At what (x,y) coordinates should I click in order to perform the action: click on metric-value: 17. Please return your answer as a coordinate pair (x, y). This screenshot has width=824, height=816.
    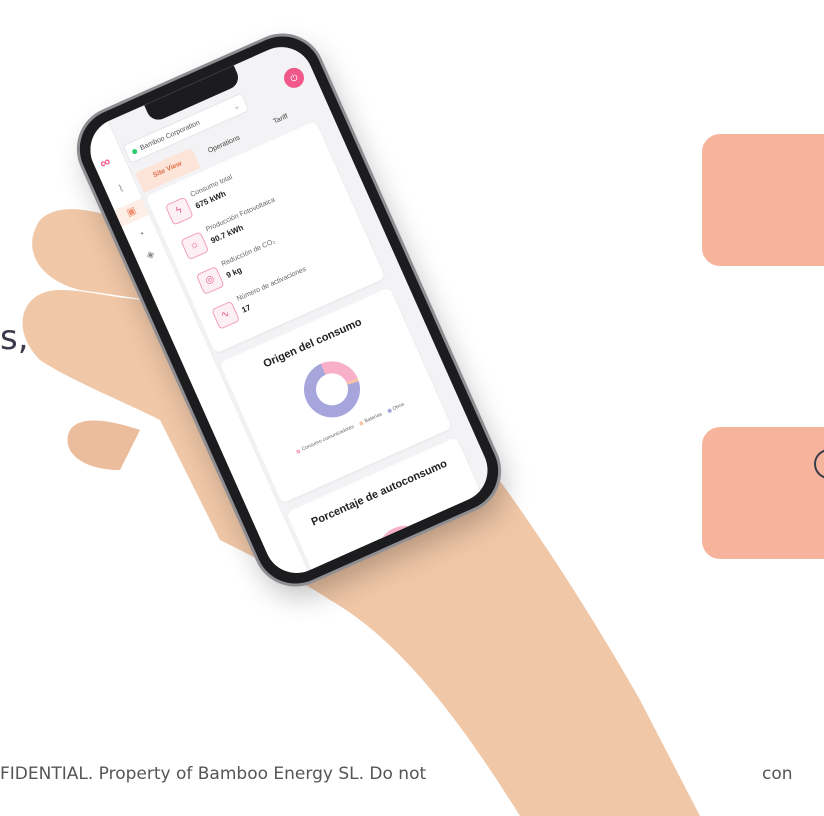
    Looking at the image, I should click on (246, 308).